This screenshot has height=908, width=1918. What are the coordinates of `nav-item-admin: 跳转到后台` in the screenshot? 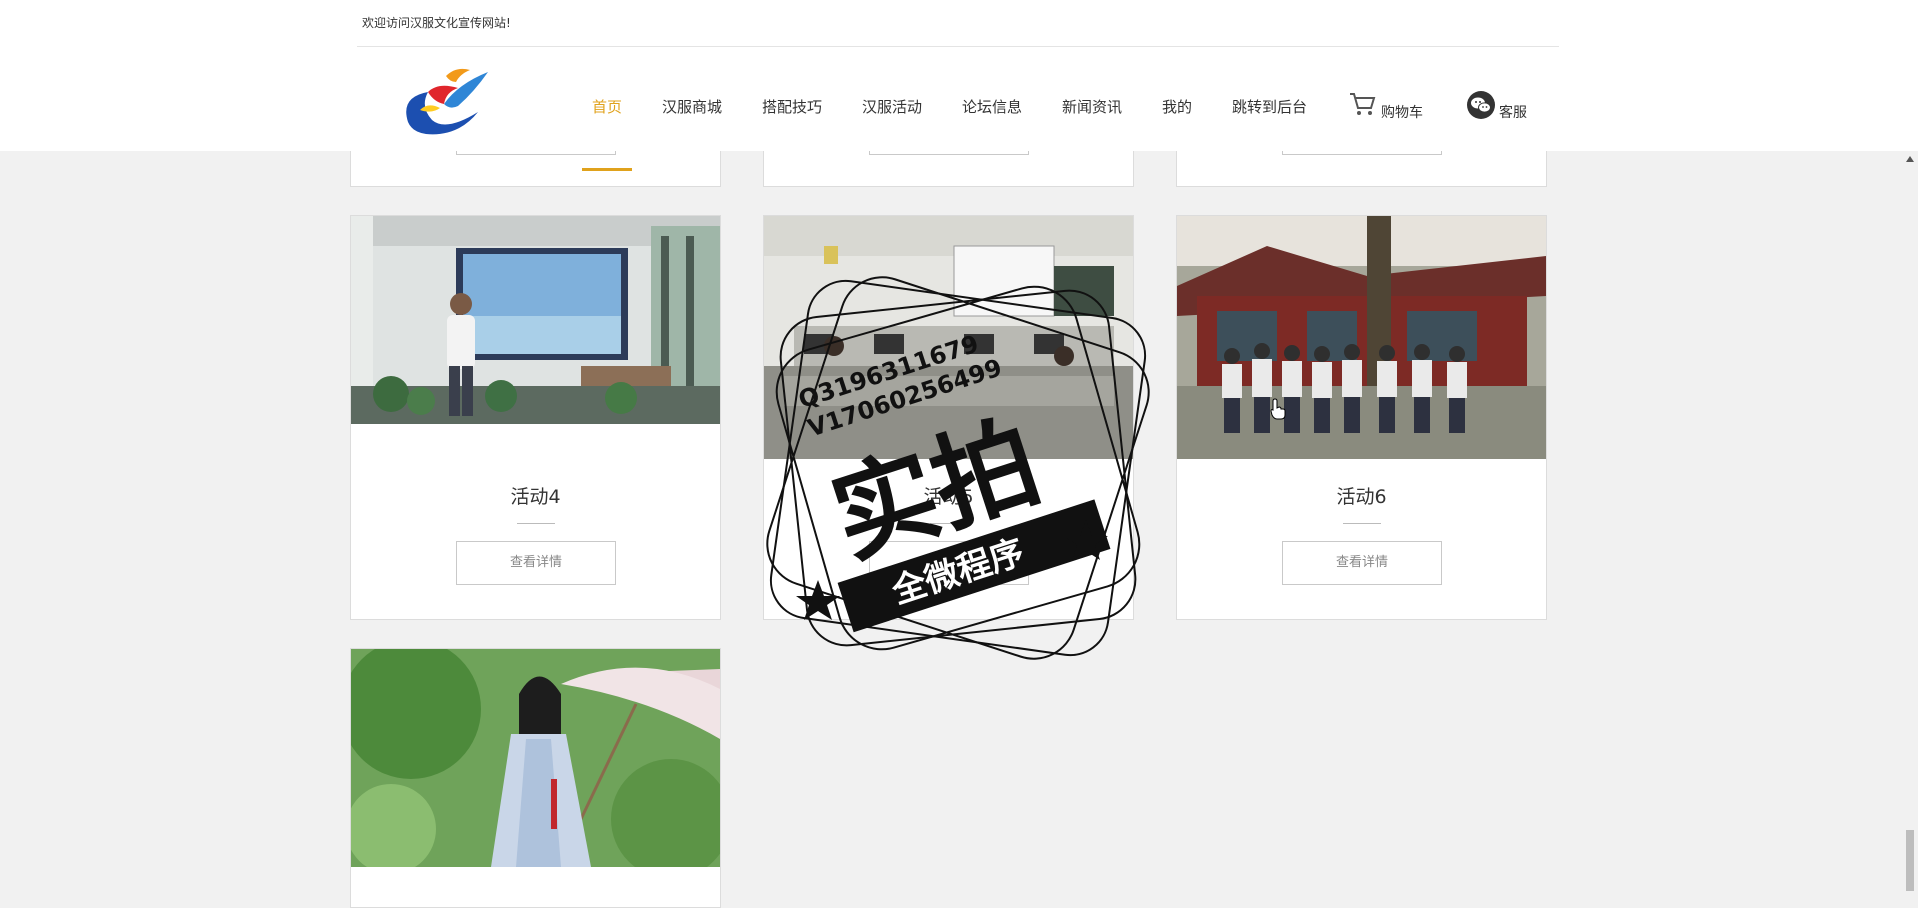 It's located at (1269, 106).